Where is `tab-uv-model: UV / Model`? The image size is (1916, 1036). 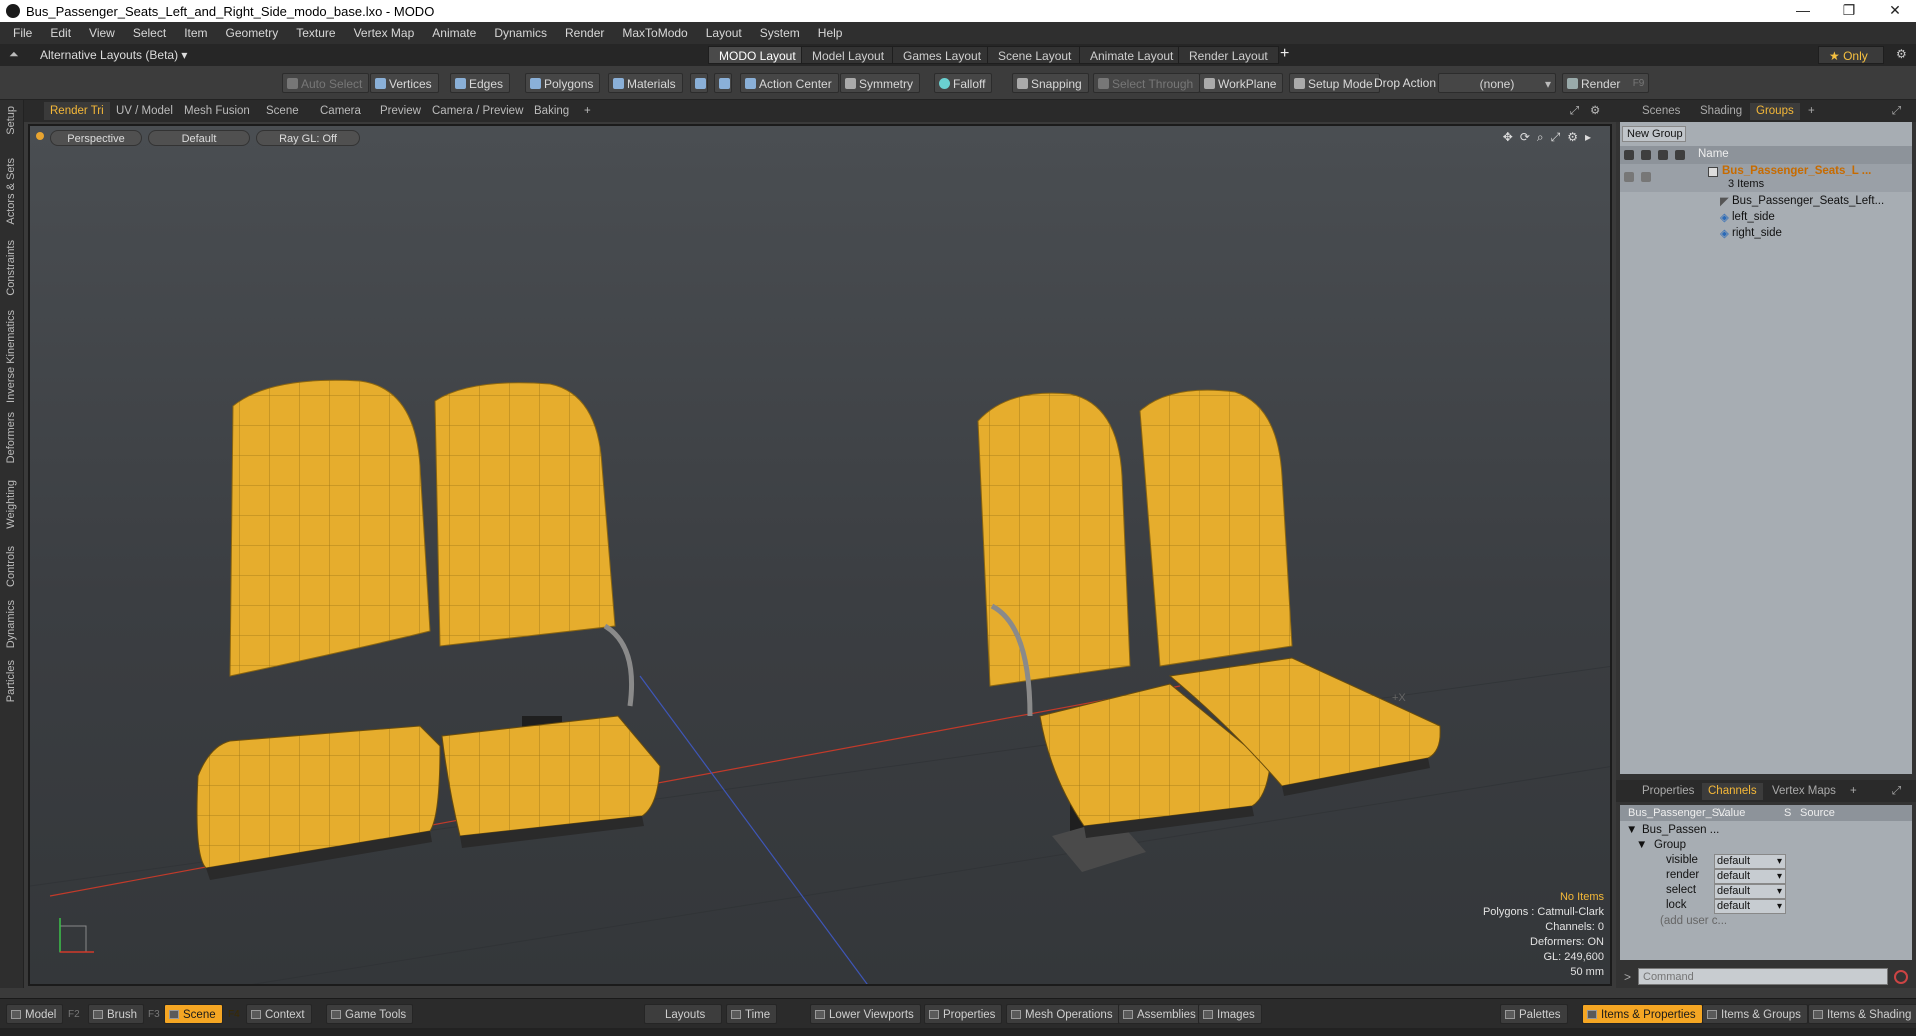
tab-uv-model: UV / Model is located at coordinates (144, 111).